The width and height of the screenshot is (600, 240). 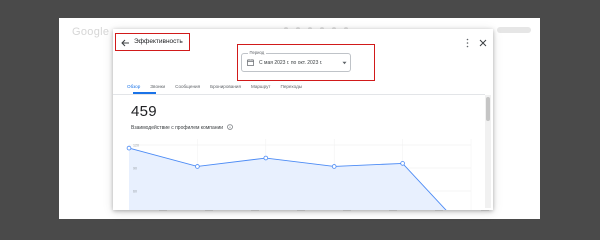 What do you see at coordinates (261, 87) in the screenshot?
I see `tab-directions: Маршрут` at bounding box center [261, 87].